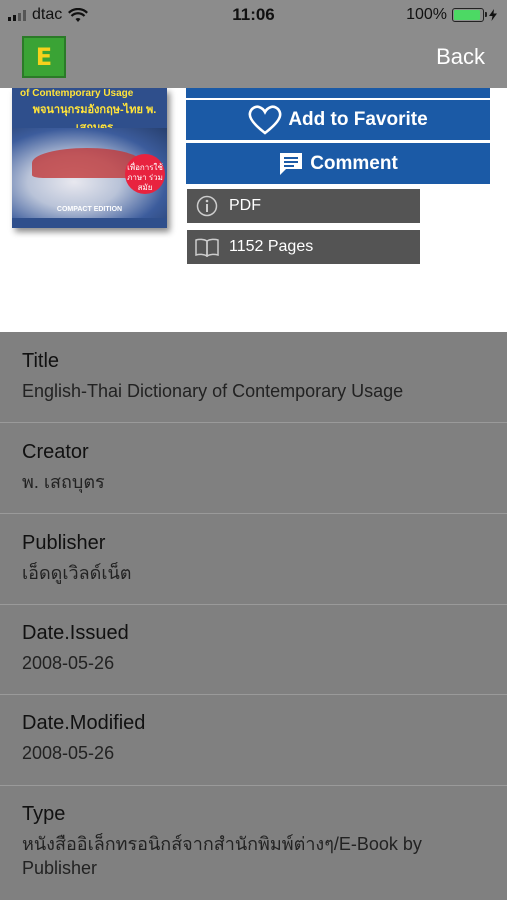 This screenshot has width=507, height=900. What do you see at coordinates (253, 44) in the screenshot?
I see `top-bar: dtac 11:06 100% E Back` at bounding box center [253, 44].